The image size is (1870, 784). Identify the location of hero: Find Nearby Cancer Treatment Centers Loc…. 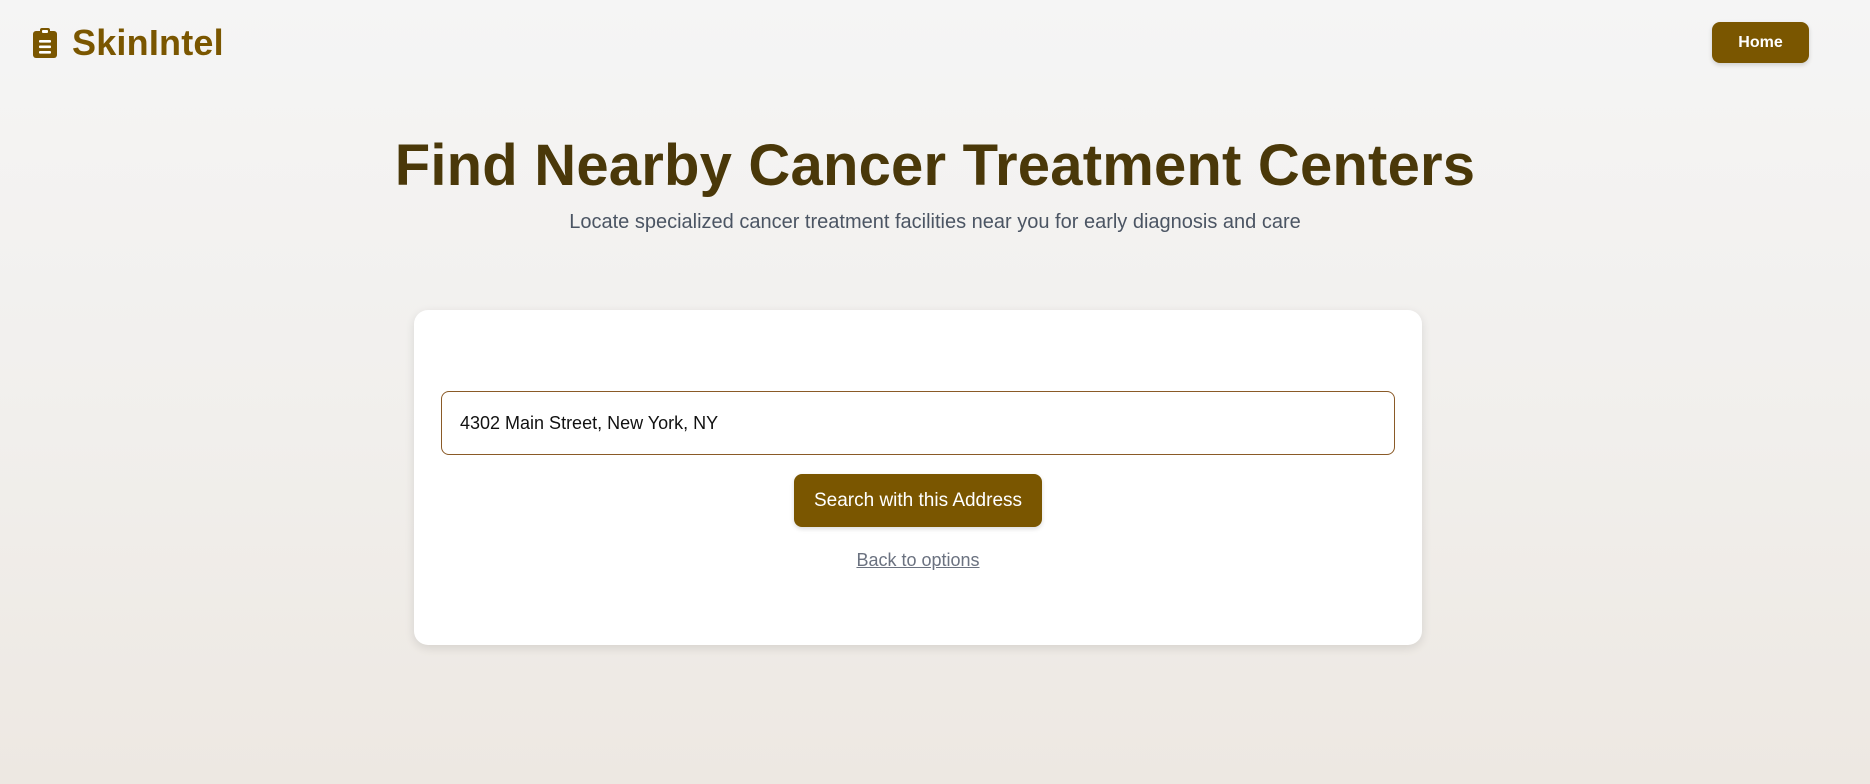
(935, 181).